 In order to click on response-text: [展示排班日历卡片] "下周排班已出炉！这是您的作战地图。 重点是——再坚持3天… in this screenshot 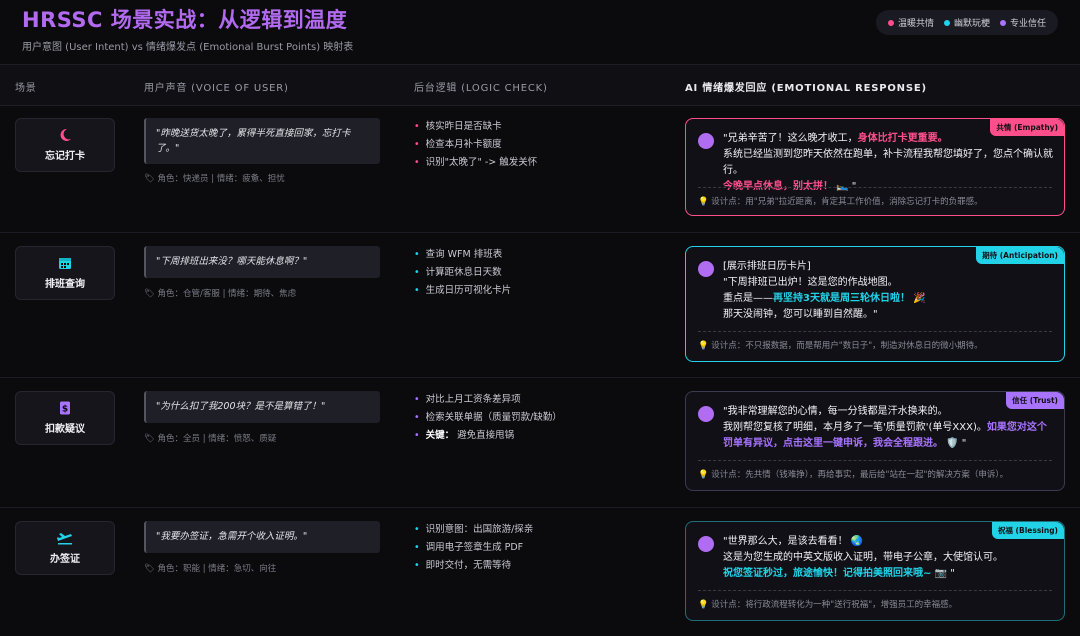, I will do `click(824, 290)`.